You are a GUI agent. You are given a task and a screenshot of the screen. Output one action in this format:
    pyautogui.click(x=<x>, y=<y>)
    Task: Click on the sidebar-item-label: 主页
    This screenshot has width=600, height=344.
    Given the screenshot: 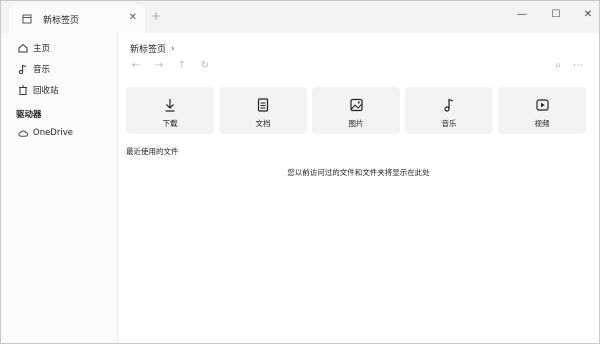 What is the action you would take?
    pyautogui.click(x=42, y=49)
    